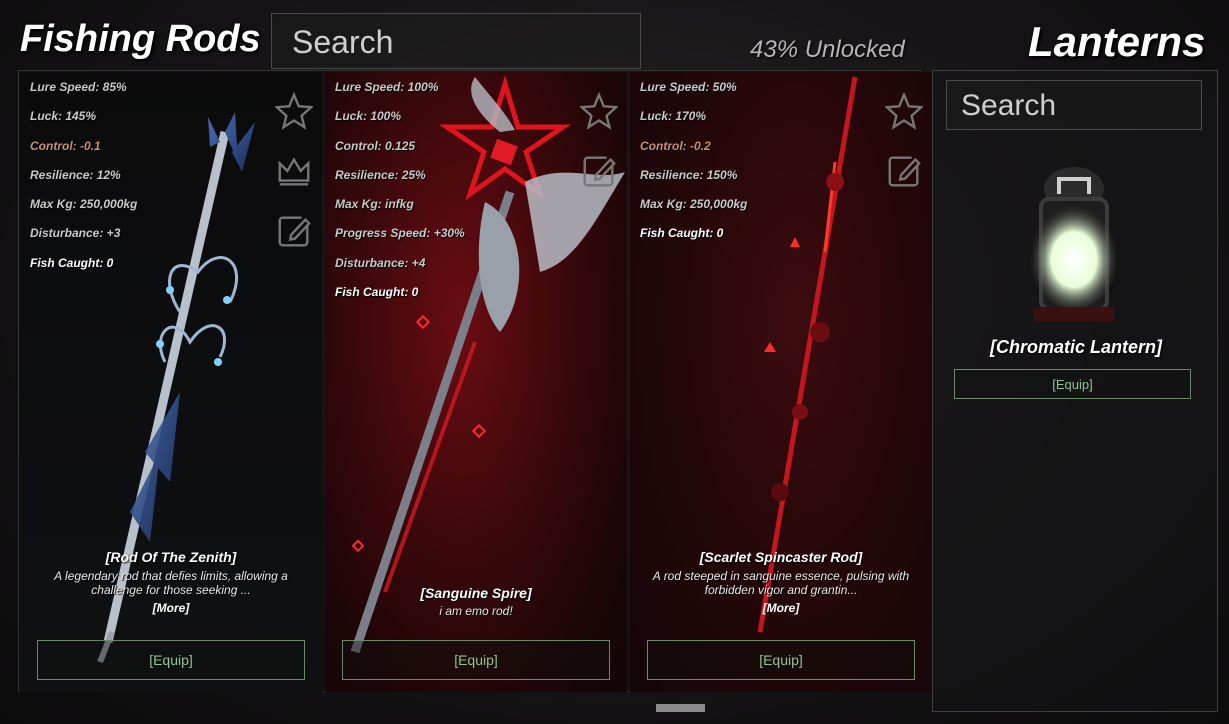 This screenshot has height=724, width=1229. What do you see at coordinates (387, 87) in the screenshot?
I see `rod-stat: Lure Speed: 100%` at bounding box center [387, 87].